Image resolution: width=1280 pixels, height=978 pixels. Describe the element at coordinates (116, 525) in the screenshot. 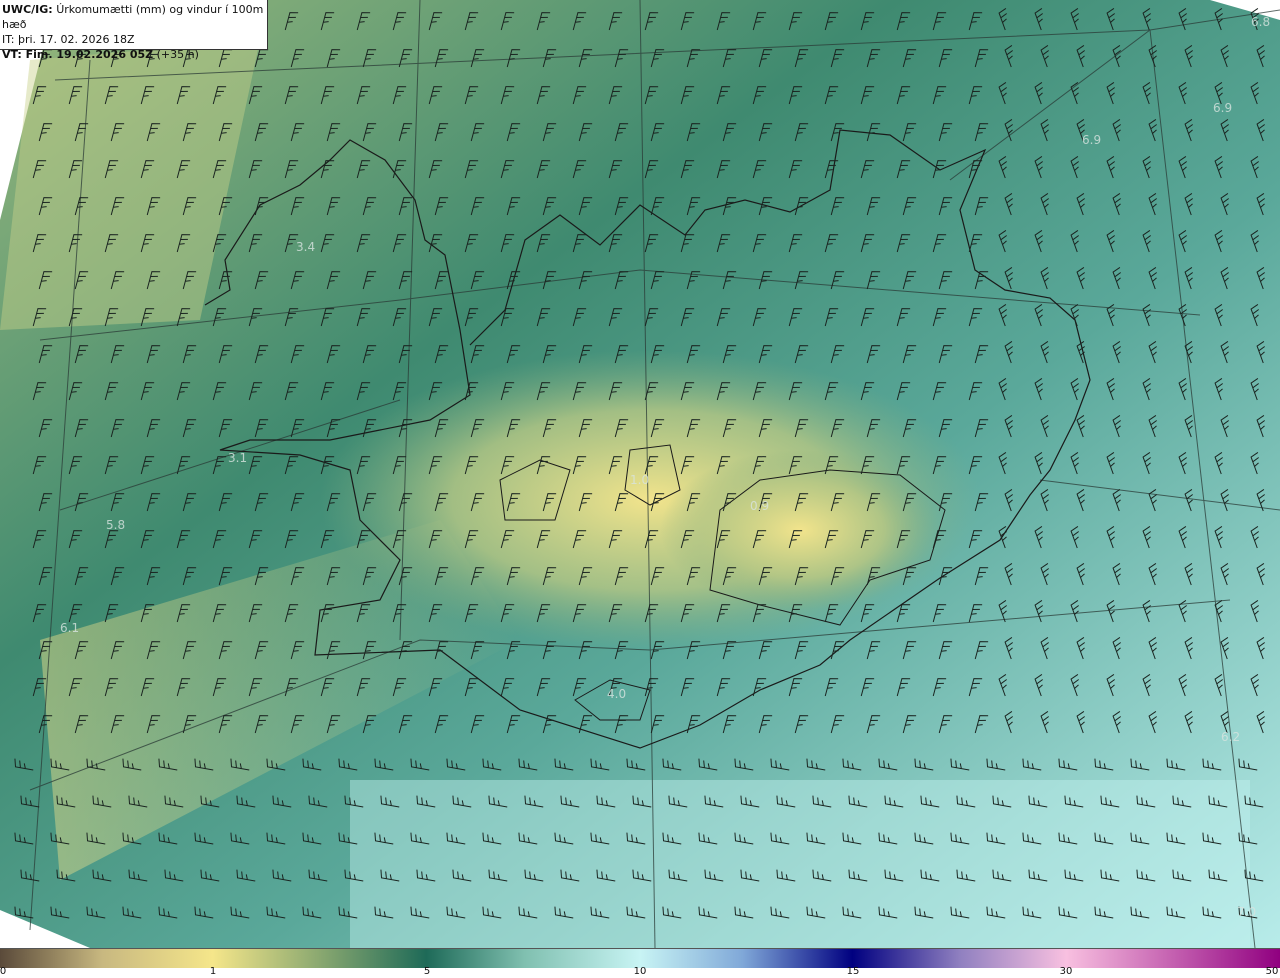

I see `point-value: 5.8` at that location.